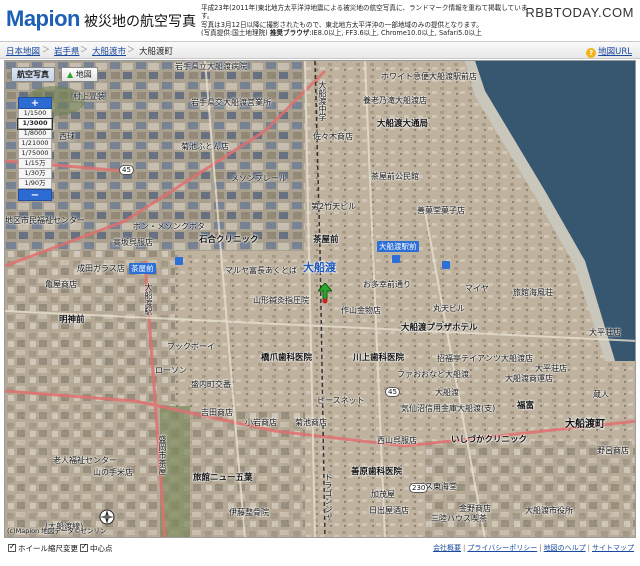 This screenshot has width=640, height=566. What do you see at coordinates (234, 33) in the screenshot?
I see `note-source: (写真提供:国土地理院)` at bounding box center [234, 33].